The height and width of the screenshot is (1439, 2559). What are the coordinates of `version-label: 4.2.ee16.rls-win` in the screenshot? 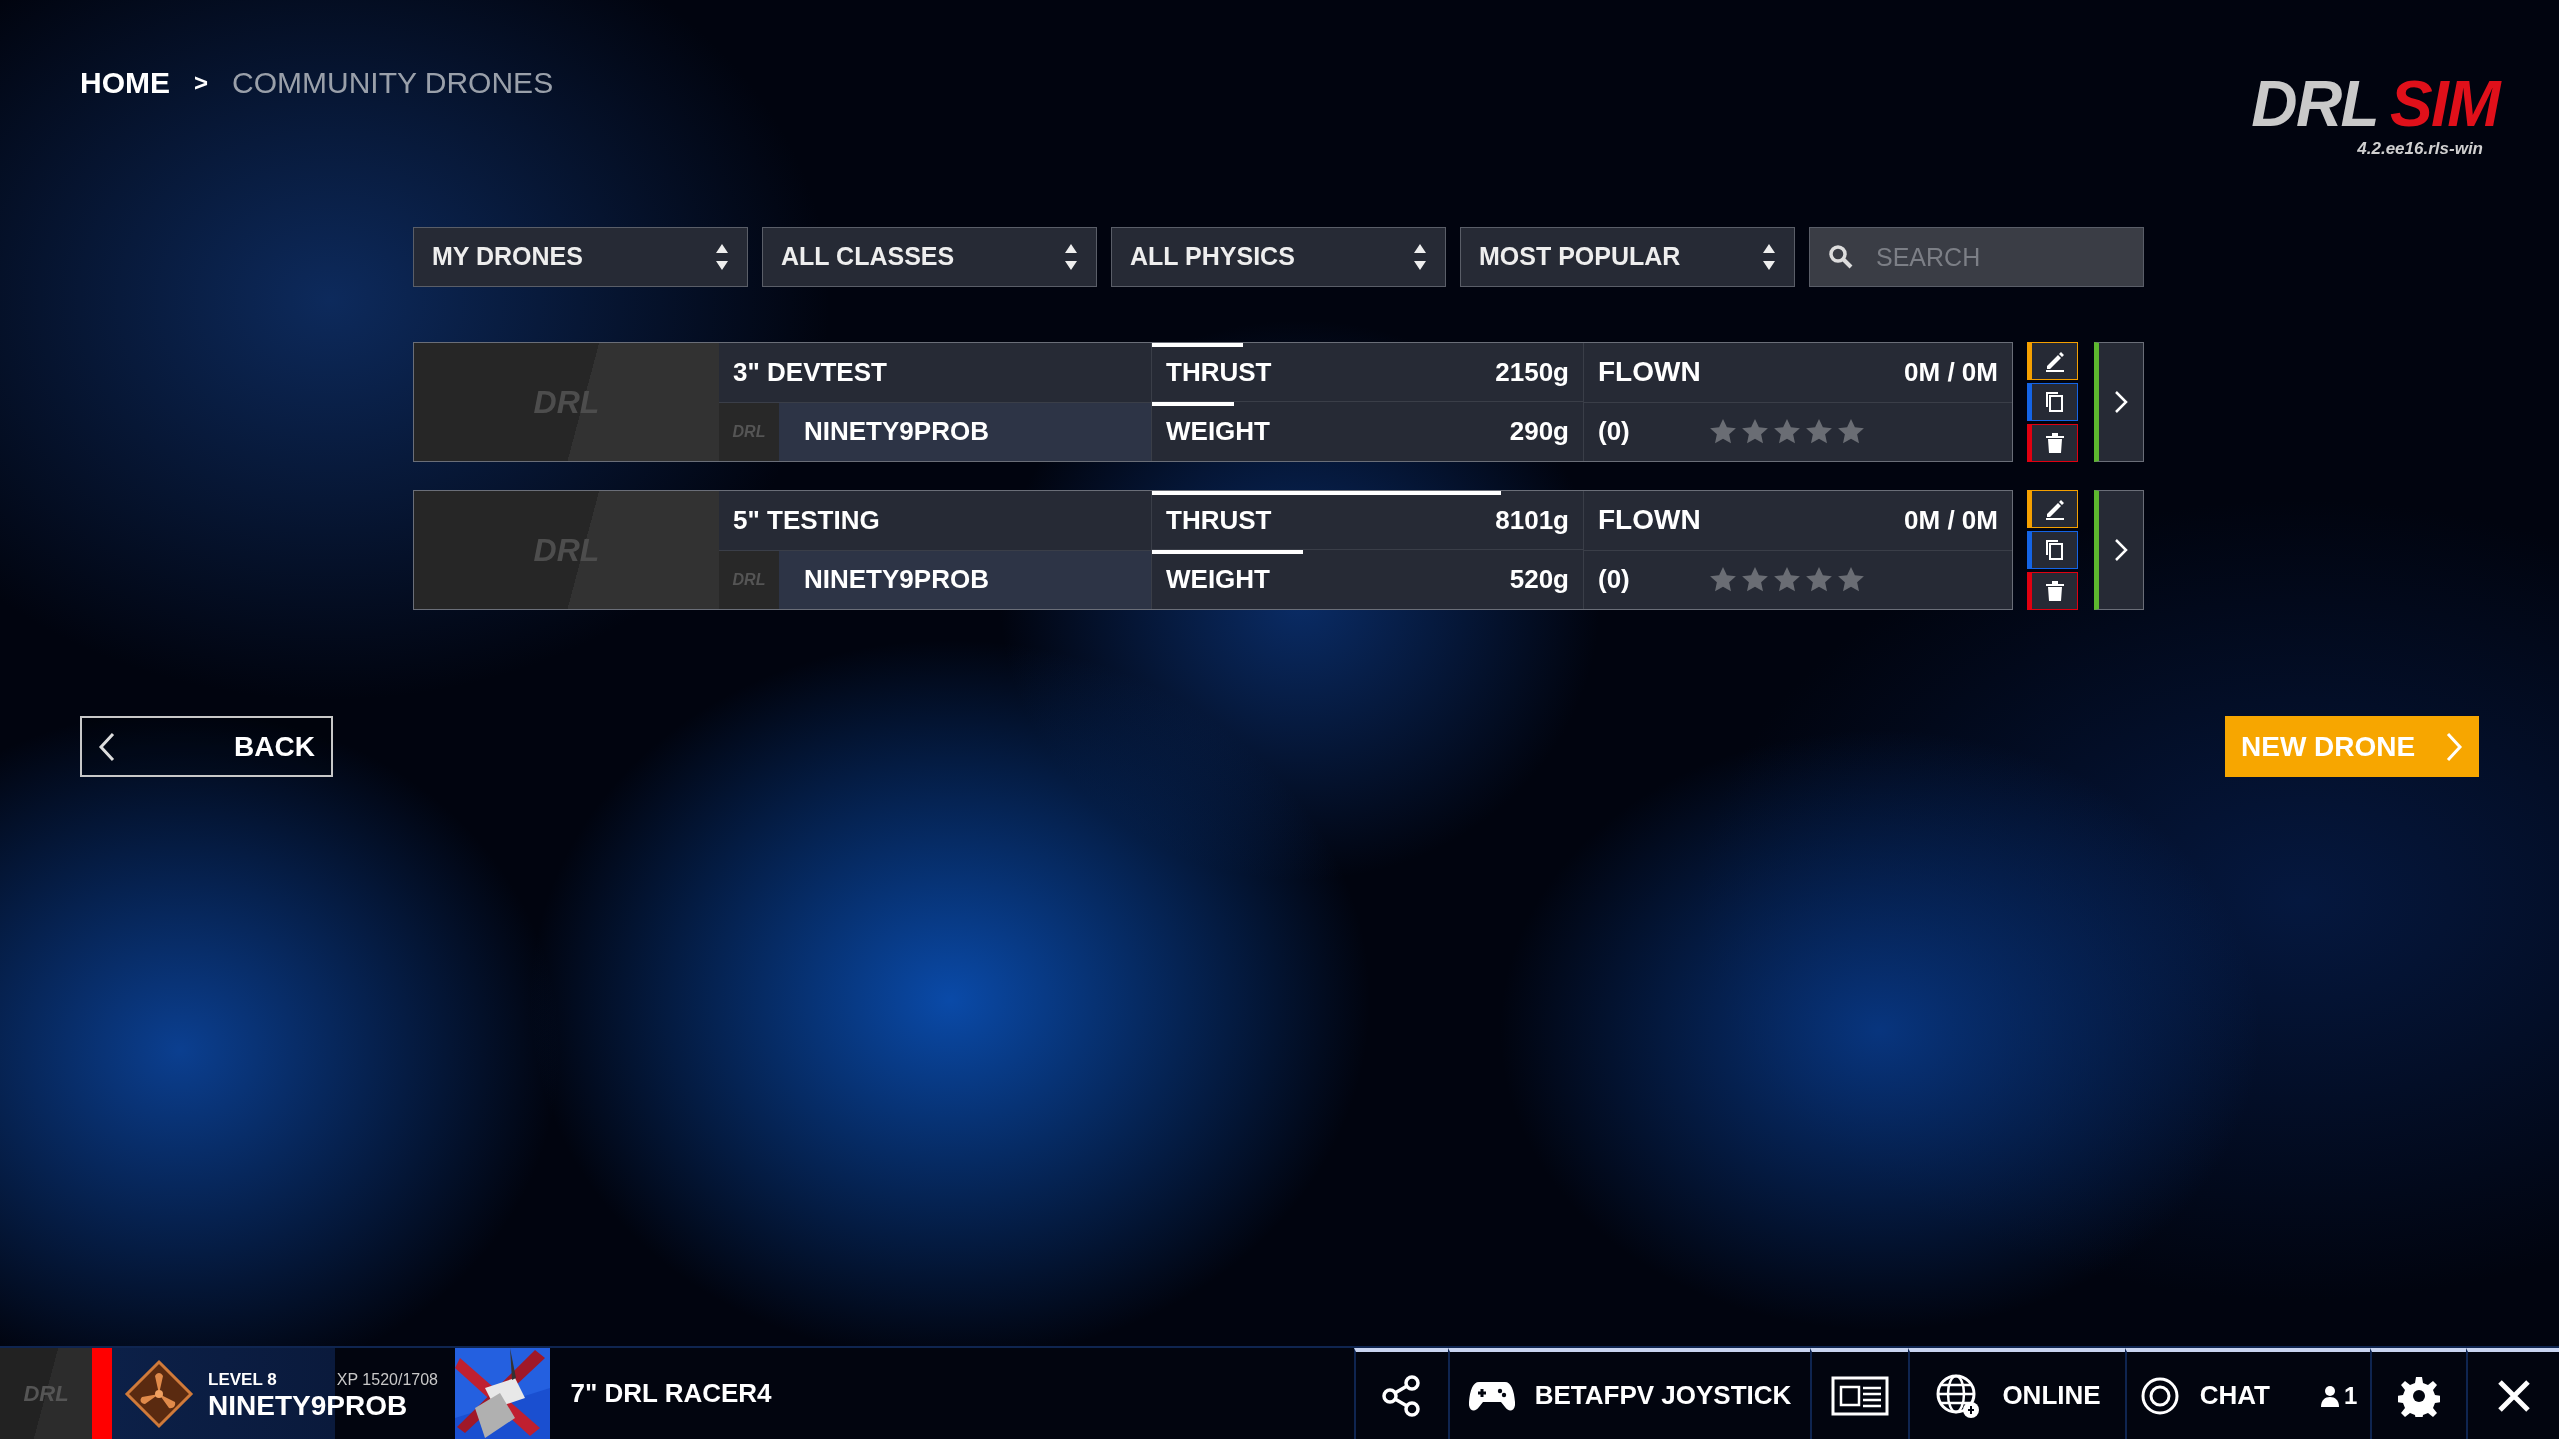 It's located at (2420, 149).